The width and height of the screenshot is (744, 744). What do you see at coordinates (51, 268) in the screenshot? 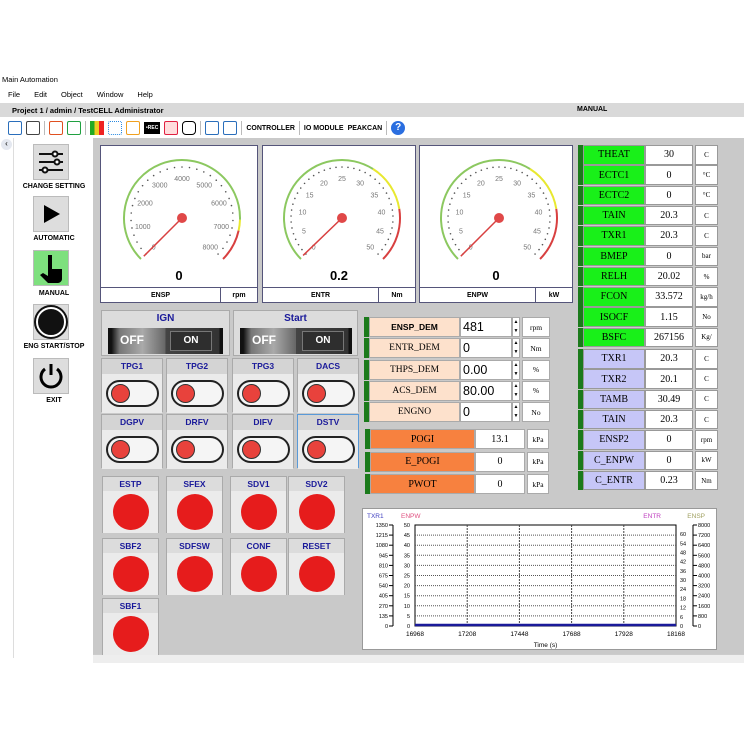
I see `manual-button` at bounding box center [51, 268].